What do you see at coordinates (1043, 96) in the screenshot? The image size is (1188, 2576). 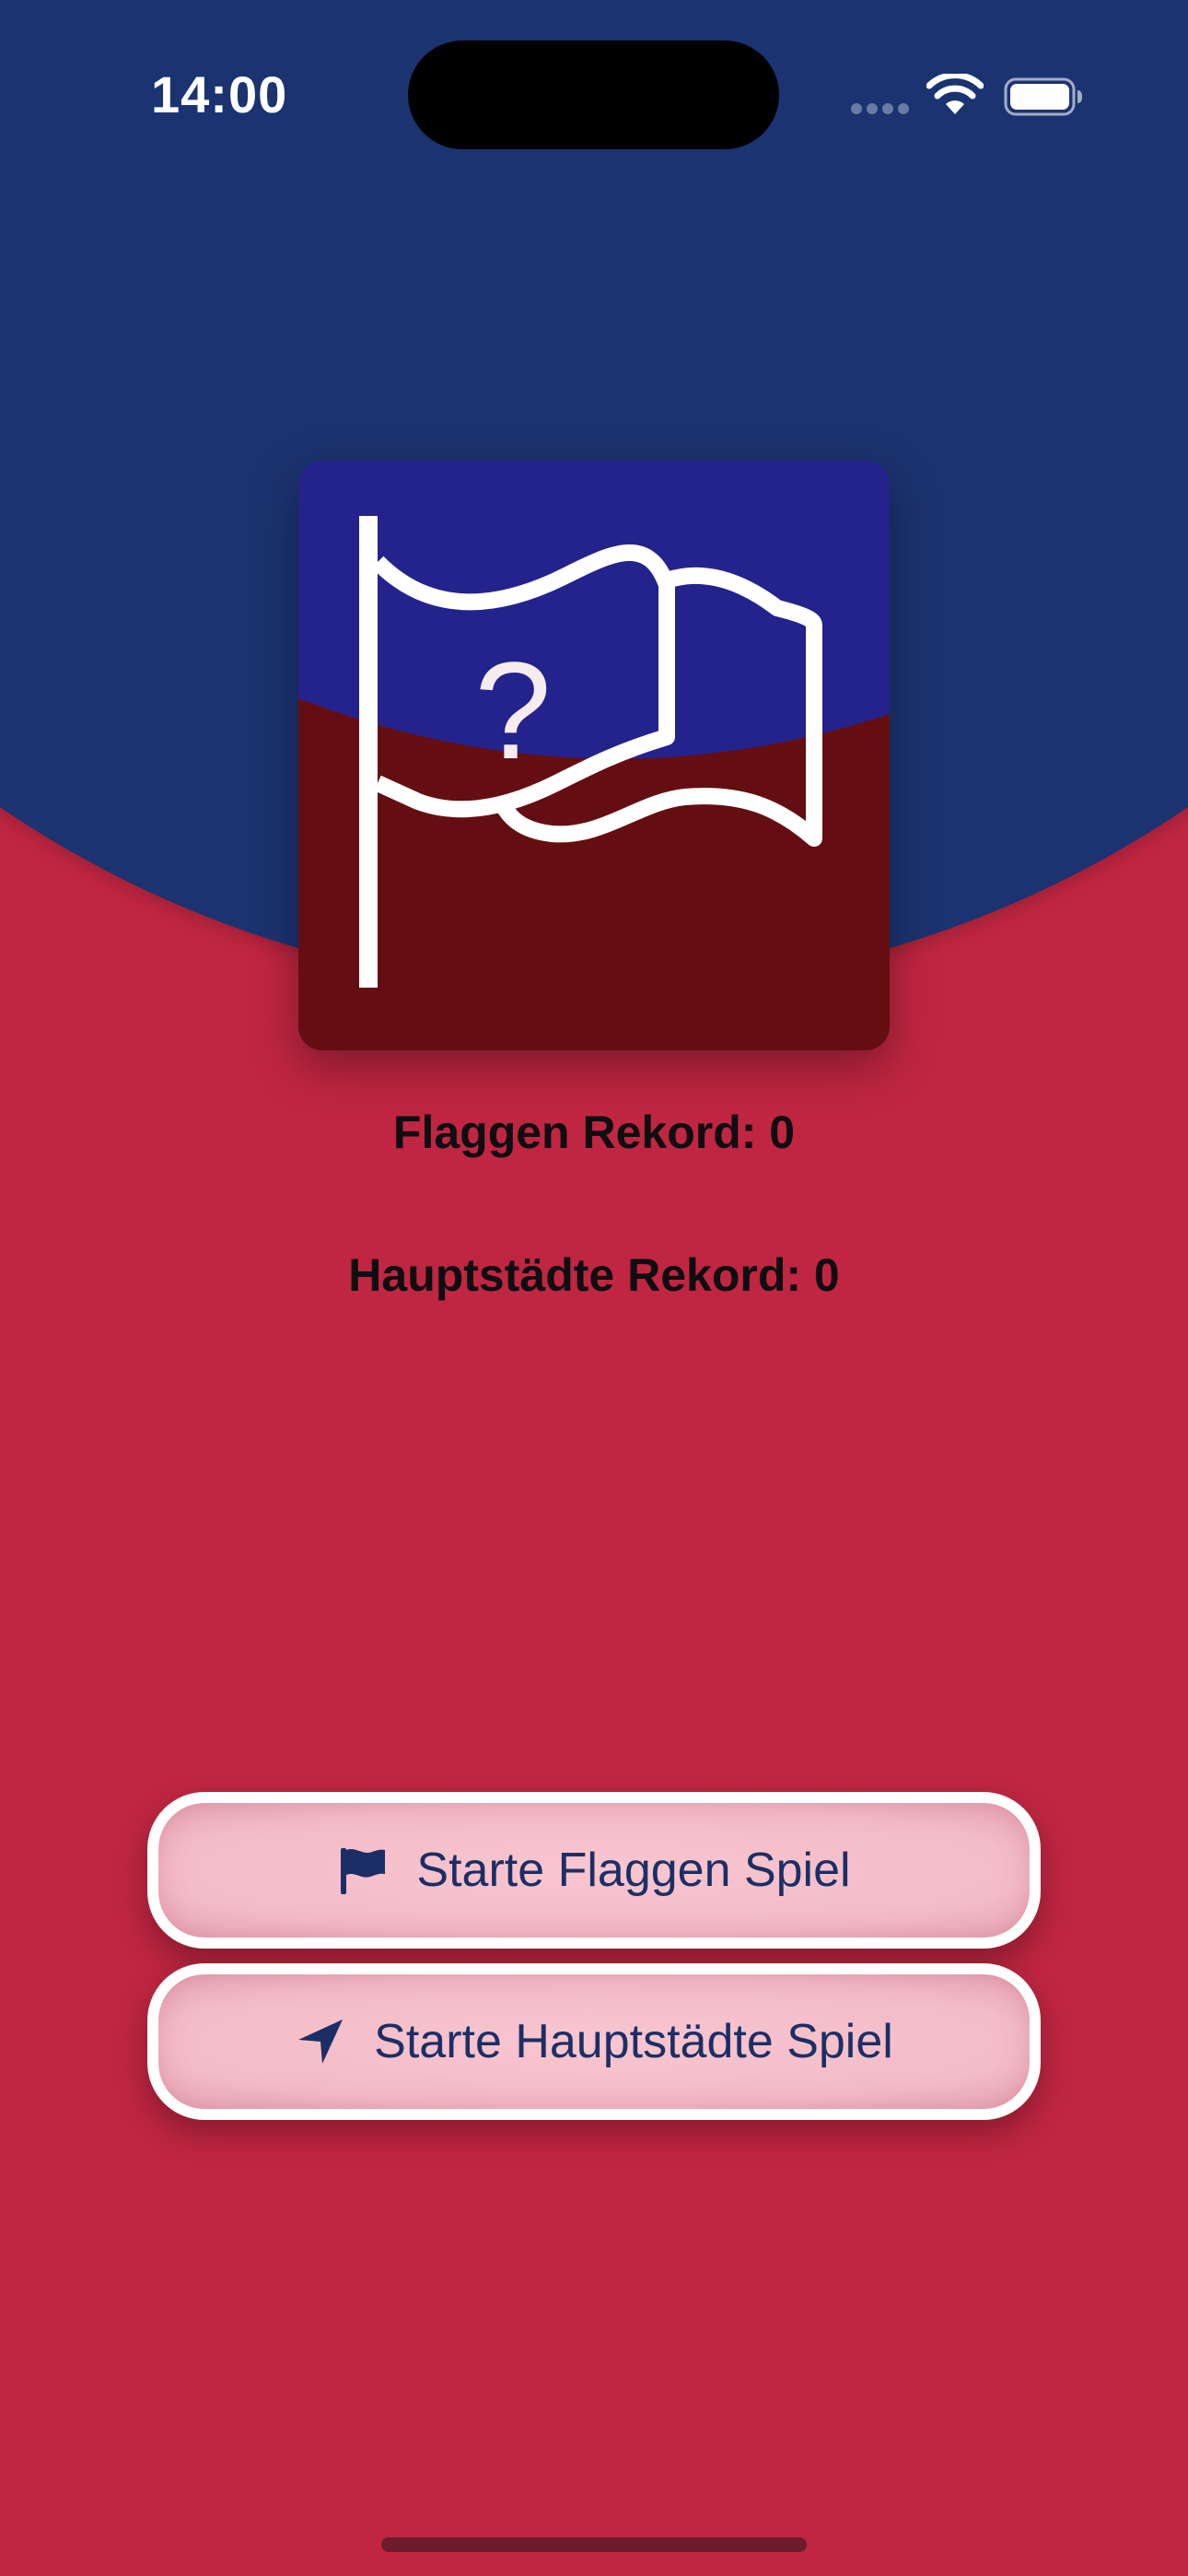 I see `battery-icon` at bounding box center [1043, 96].